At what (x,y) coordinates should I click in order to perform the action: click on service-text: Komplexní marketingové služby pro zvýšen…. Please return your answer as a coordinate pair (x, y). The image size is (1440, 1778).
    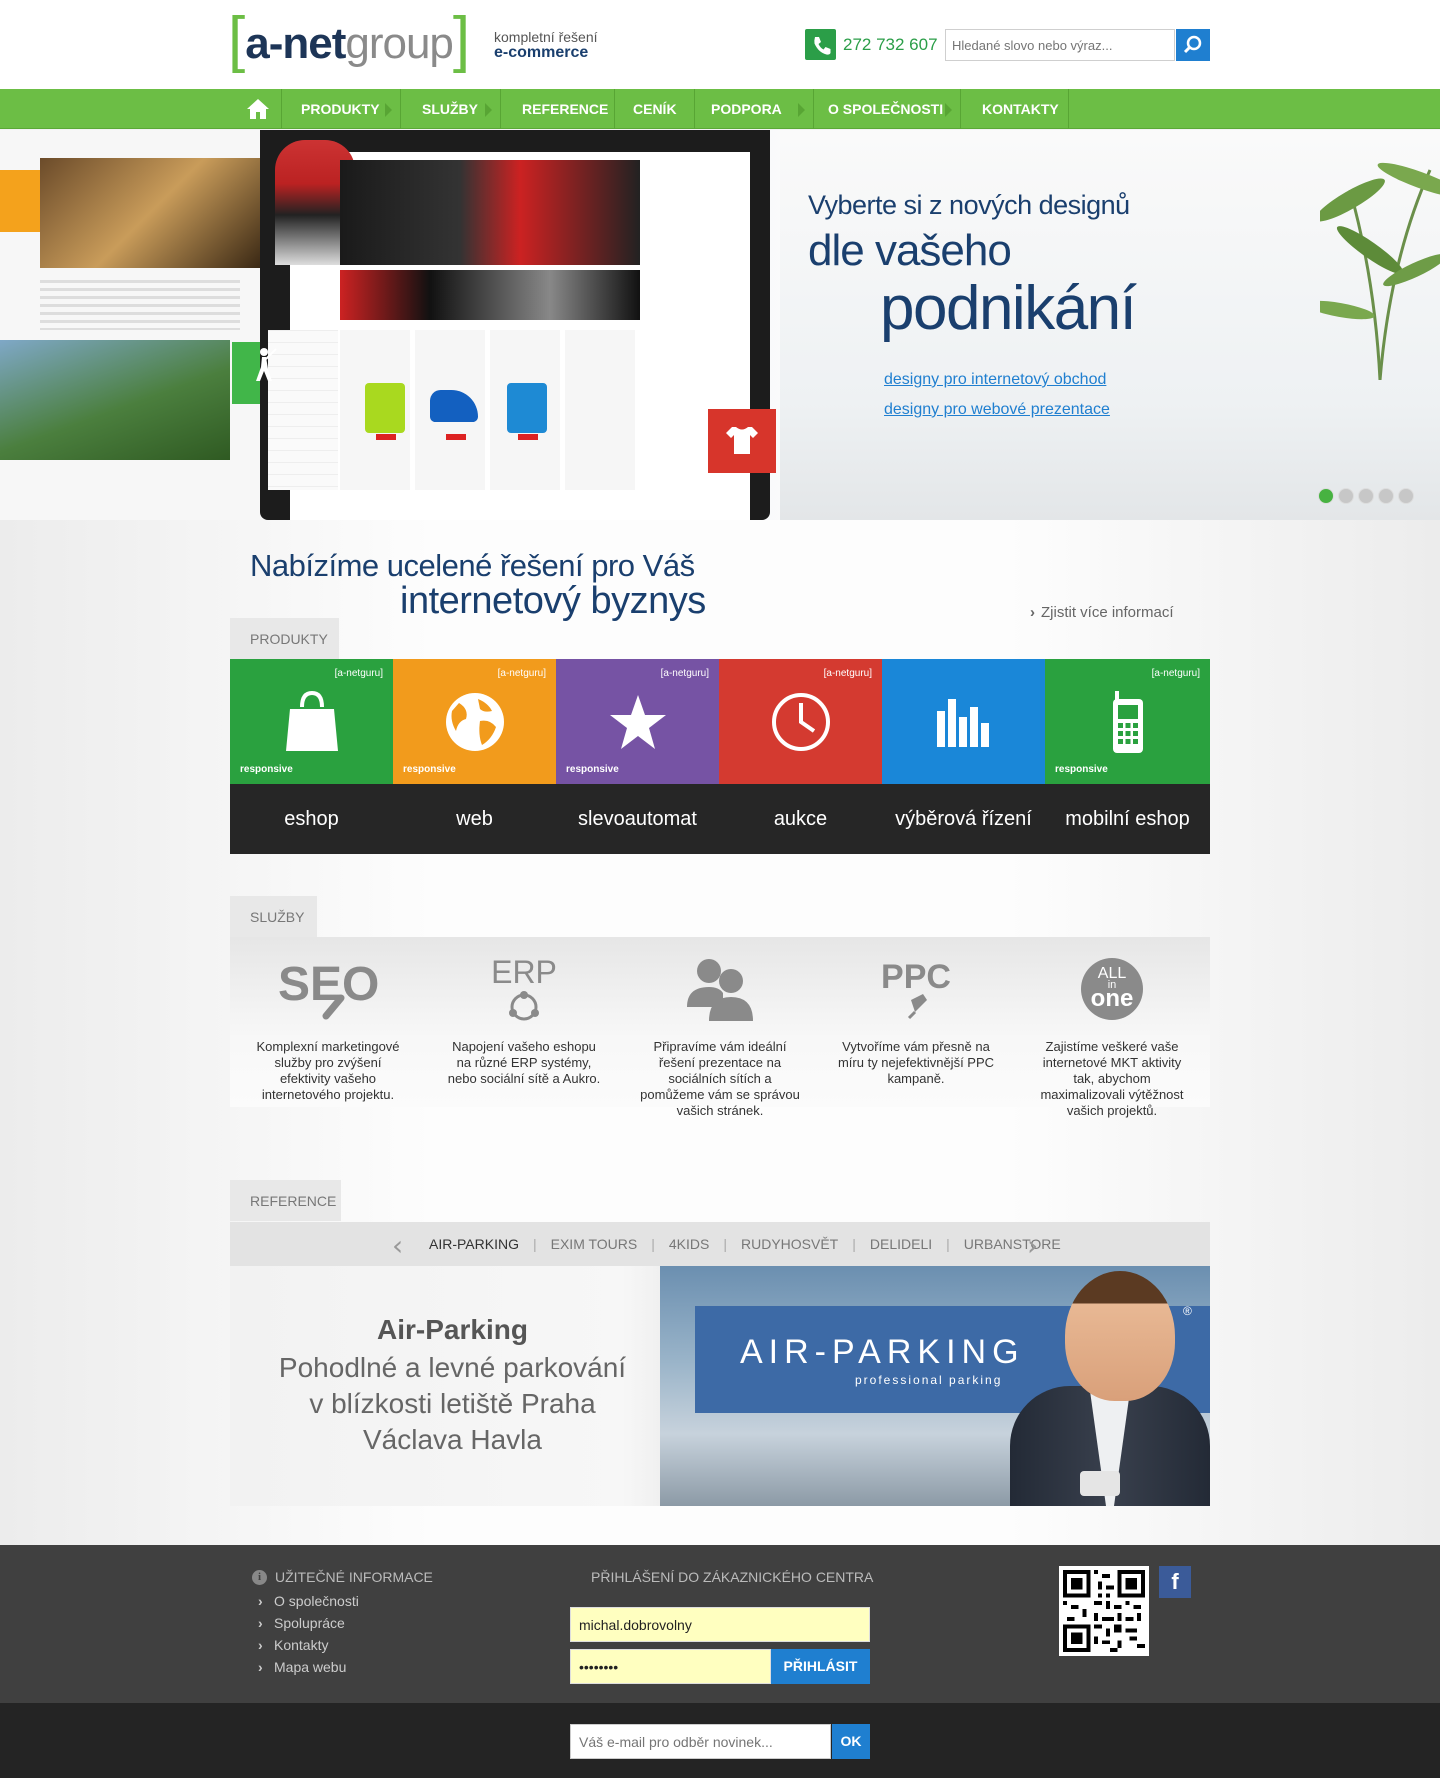
    Looking at the image, I should click on (328, 1070).